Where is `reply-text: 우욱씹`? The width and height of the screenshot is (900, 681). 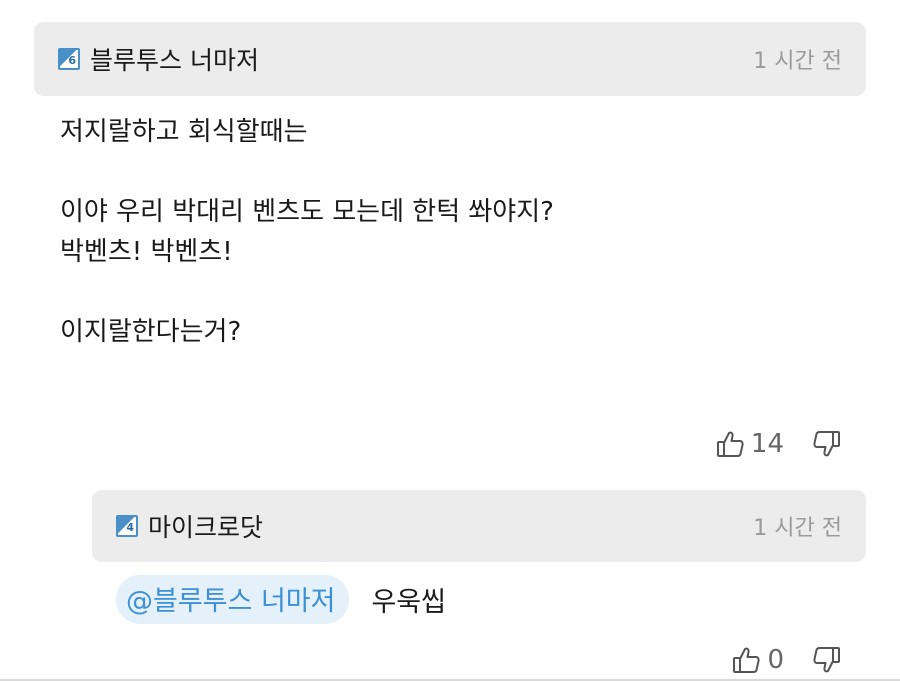 reply-text: 우욱씹 is located at coordinates (408, 602).